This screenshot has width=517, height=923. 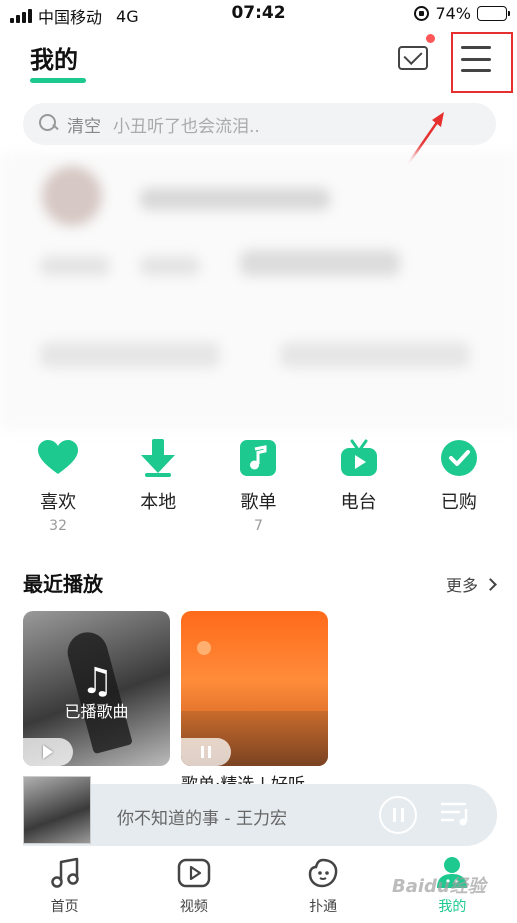 What do you see at coordinates (452, 907) in the screenshot?
I see `tab-label: 我的` at bounding box center [452, 907].